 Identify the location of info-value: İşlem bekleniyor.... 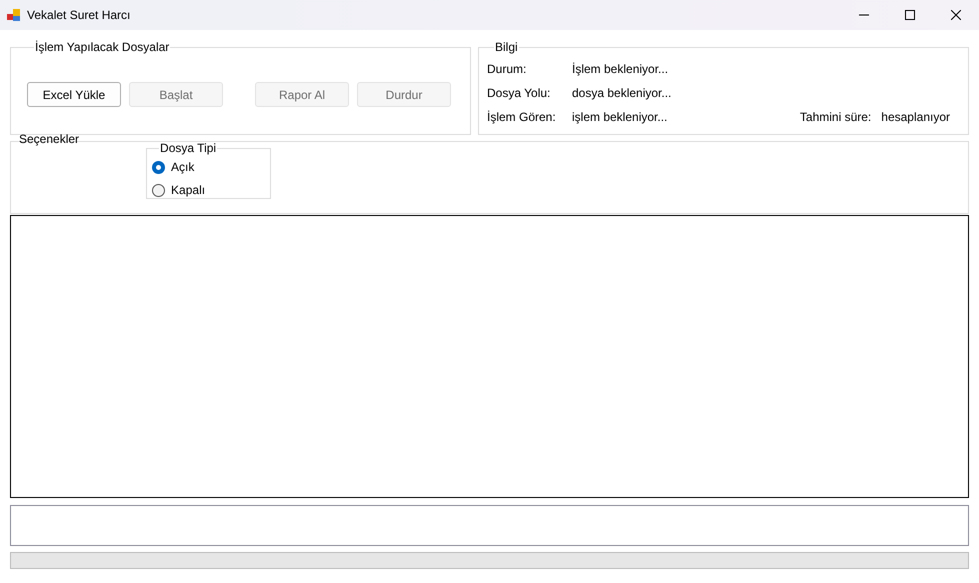
(620, 69).